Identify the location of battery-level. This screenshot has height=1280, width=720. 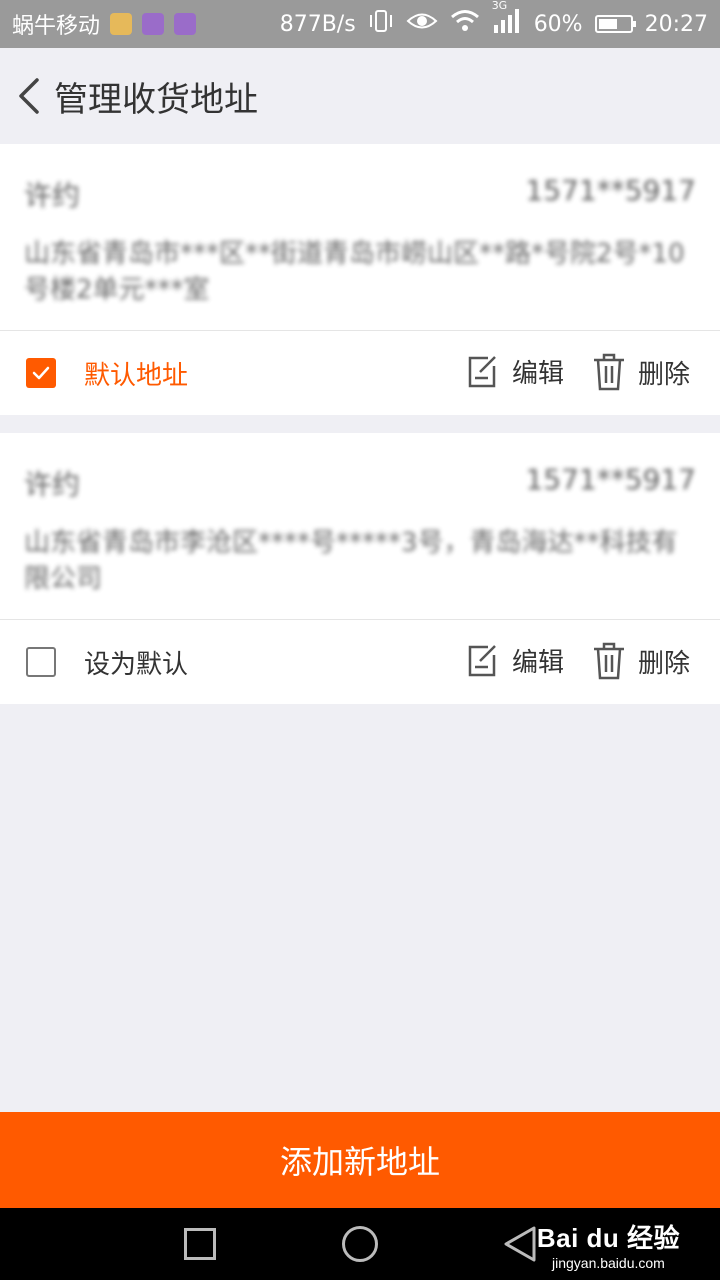
(607, 24).